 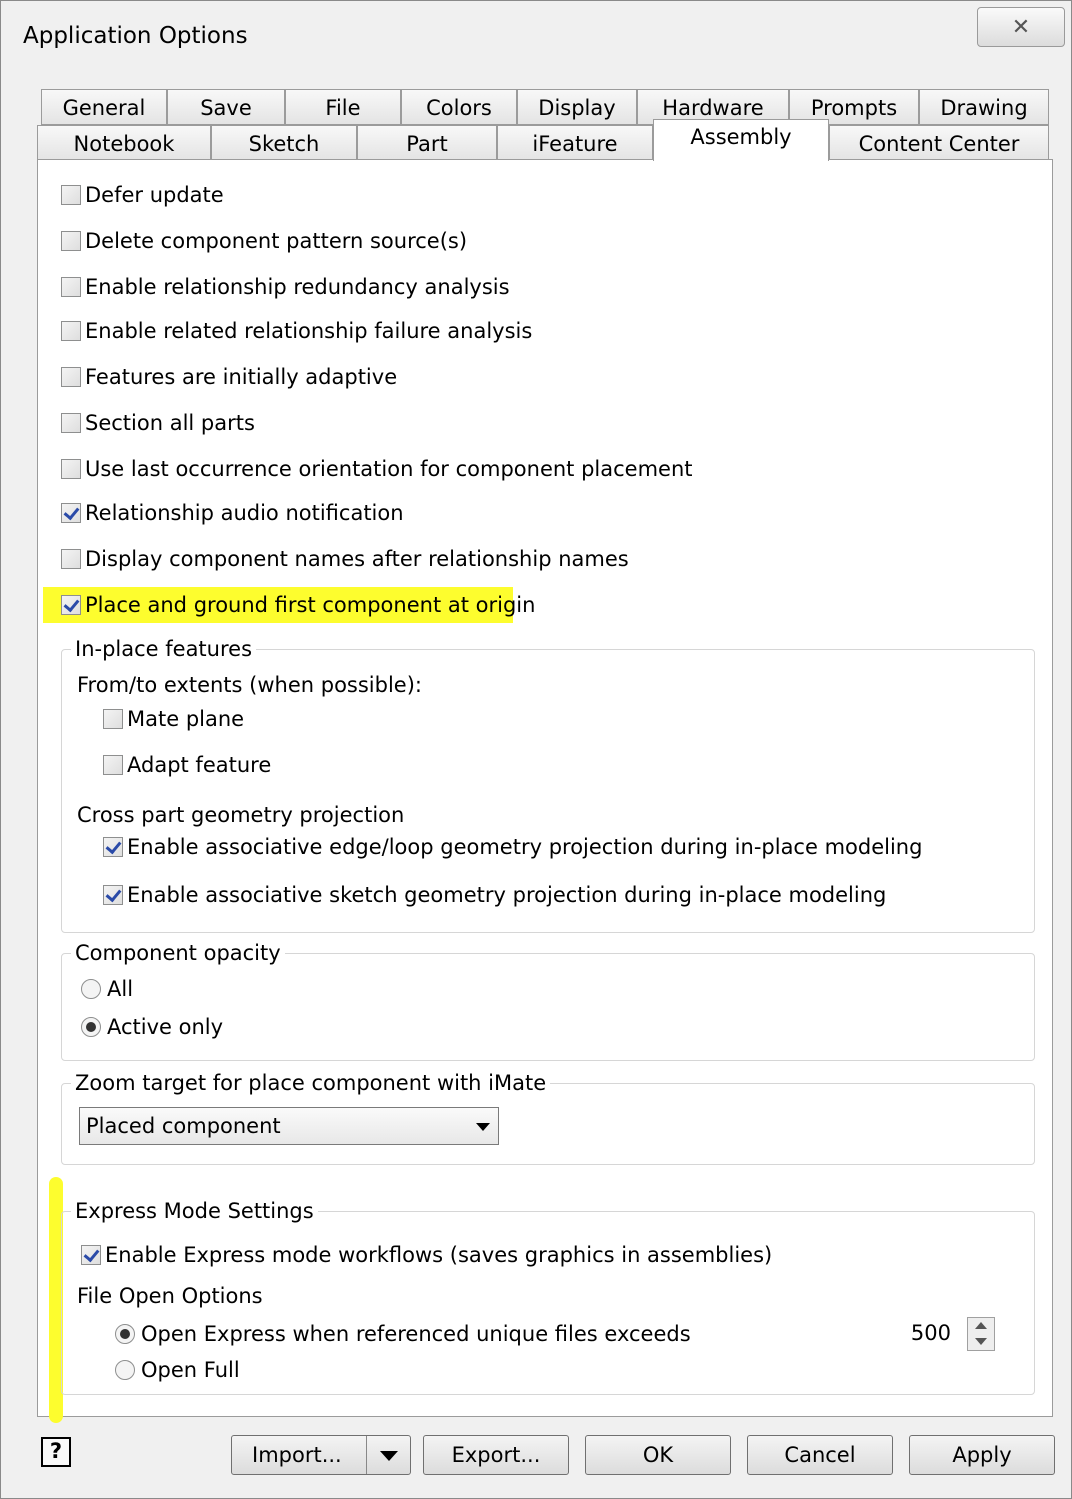 What do you see at coordinates (241, 815) in the screenshot?
I see `projection-label: Cross part geometry projection` at bounding box center [241, 815].